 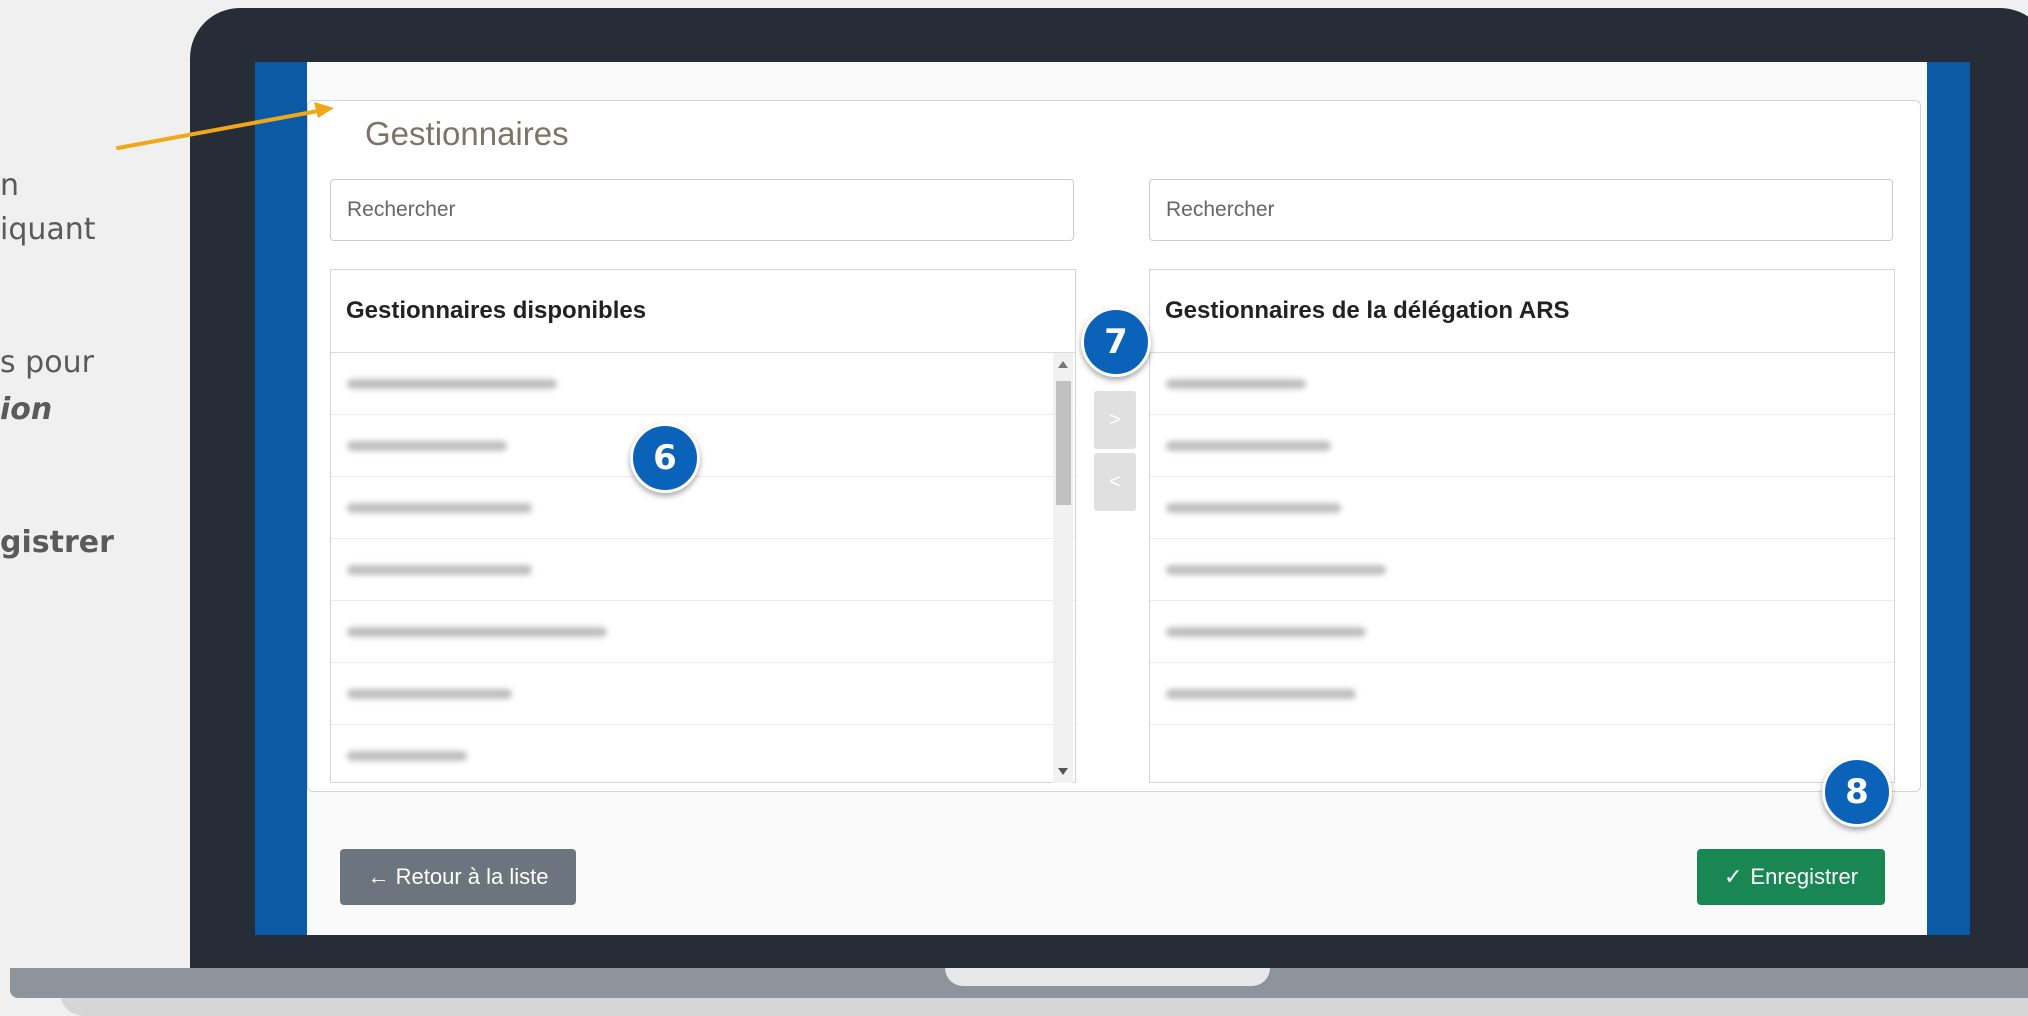 I want to click on remove-manager-button: <, so click(x=1115, y=482).